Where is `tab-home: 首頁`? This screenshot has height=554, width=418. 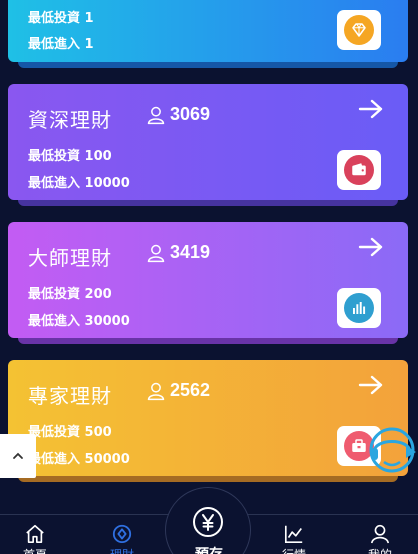 tab-home: 首頁 is located at coordinates (35, 538).